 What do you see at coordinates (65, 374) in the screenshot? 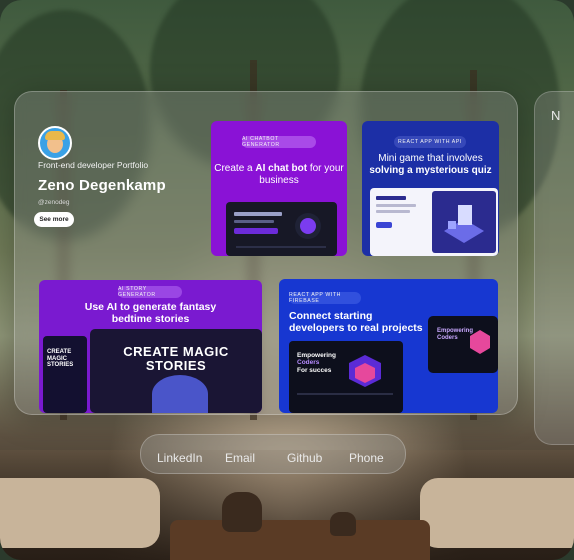
I see `project-screenshot-mobile: CREATE MAGIC STORIES` at bounding box center [65, 374].